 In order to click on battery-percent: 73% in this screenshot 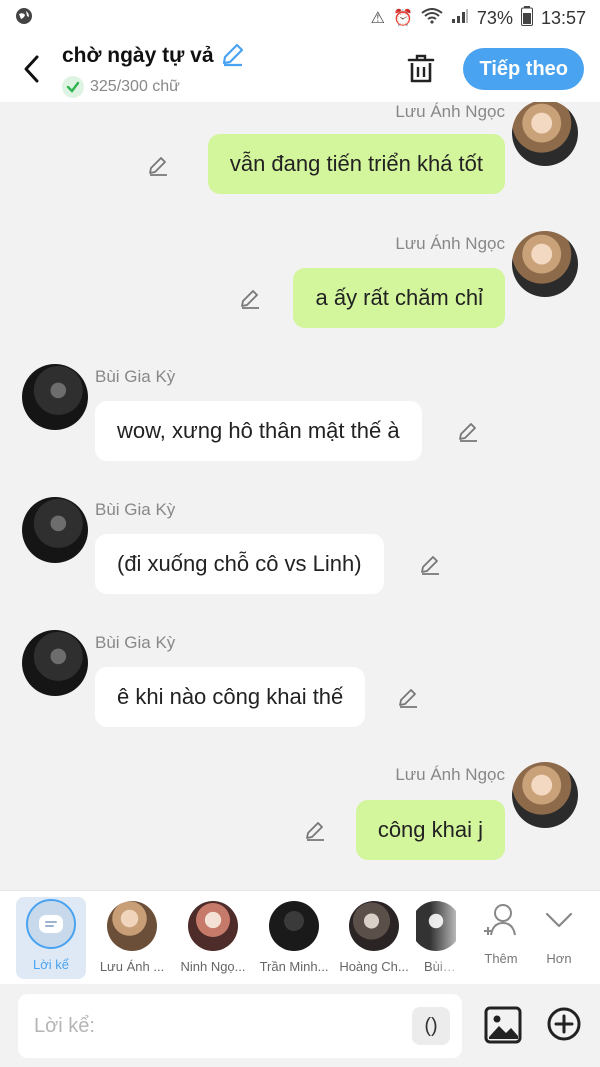, I will do `click(494, 17)`.